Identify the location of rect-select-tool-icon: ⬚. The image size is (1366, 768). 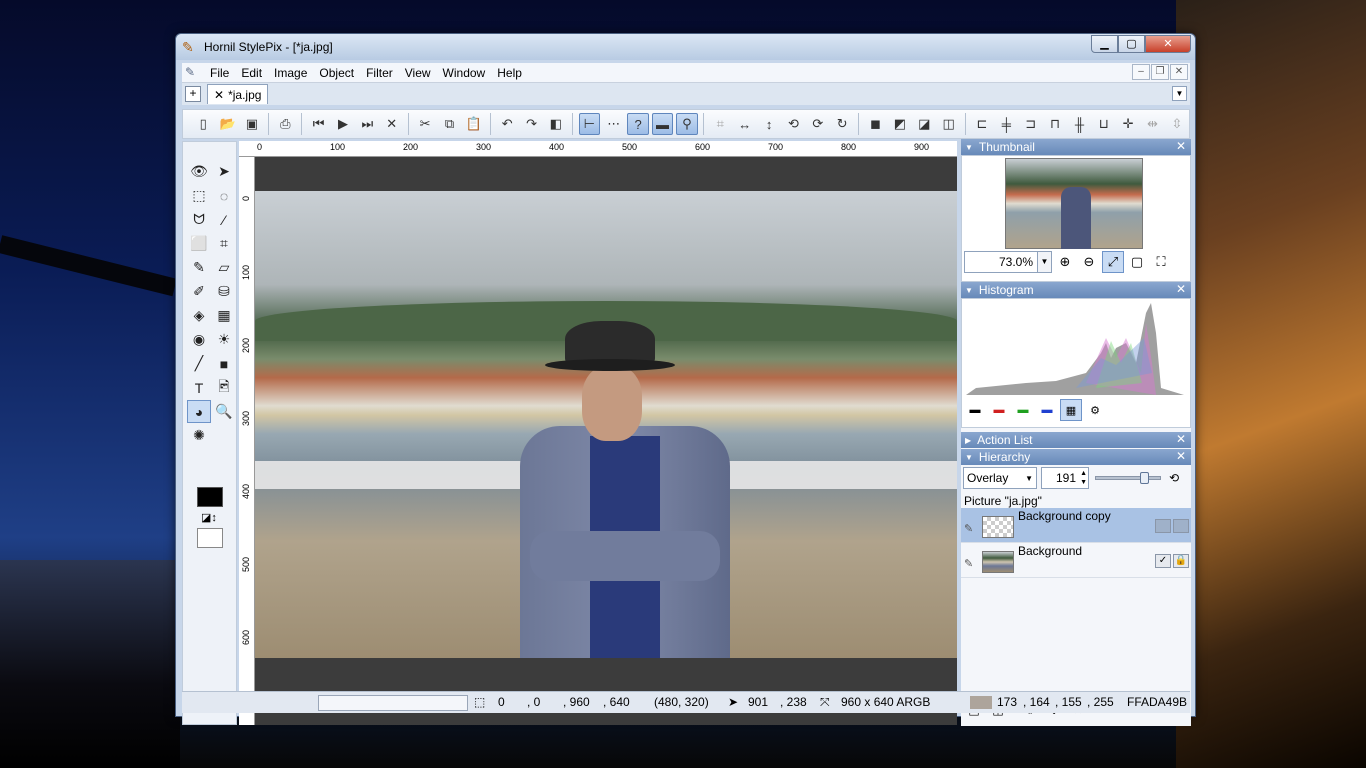
(199, 195).